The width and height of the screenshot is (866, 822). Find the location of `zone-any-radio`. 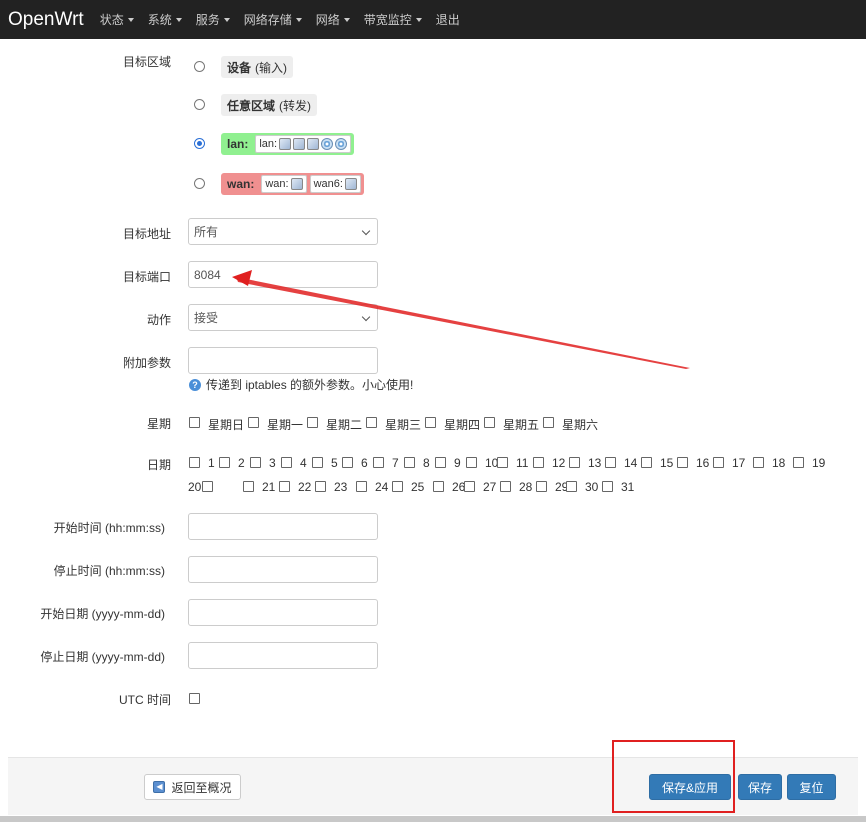

zone-any-radio is located at coordinates (199, 104).